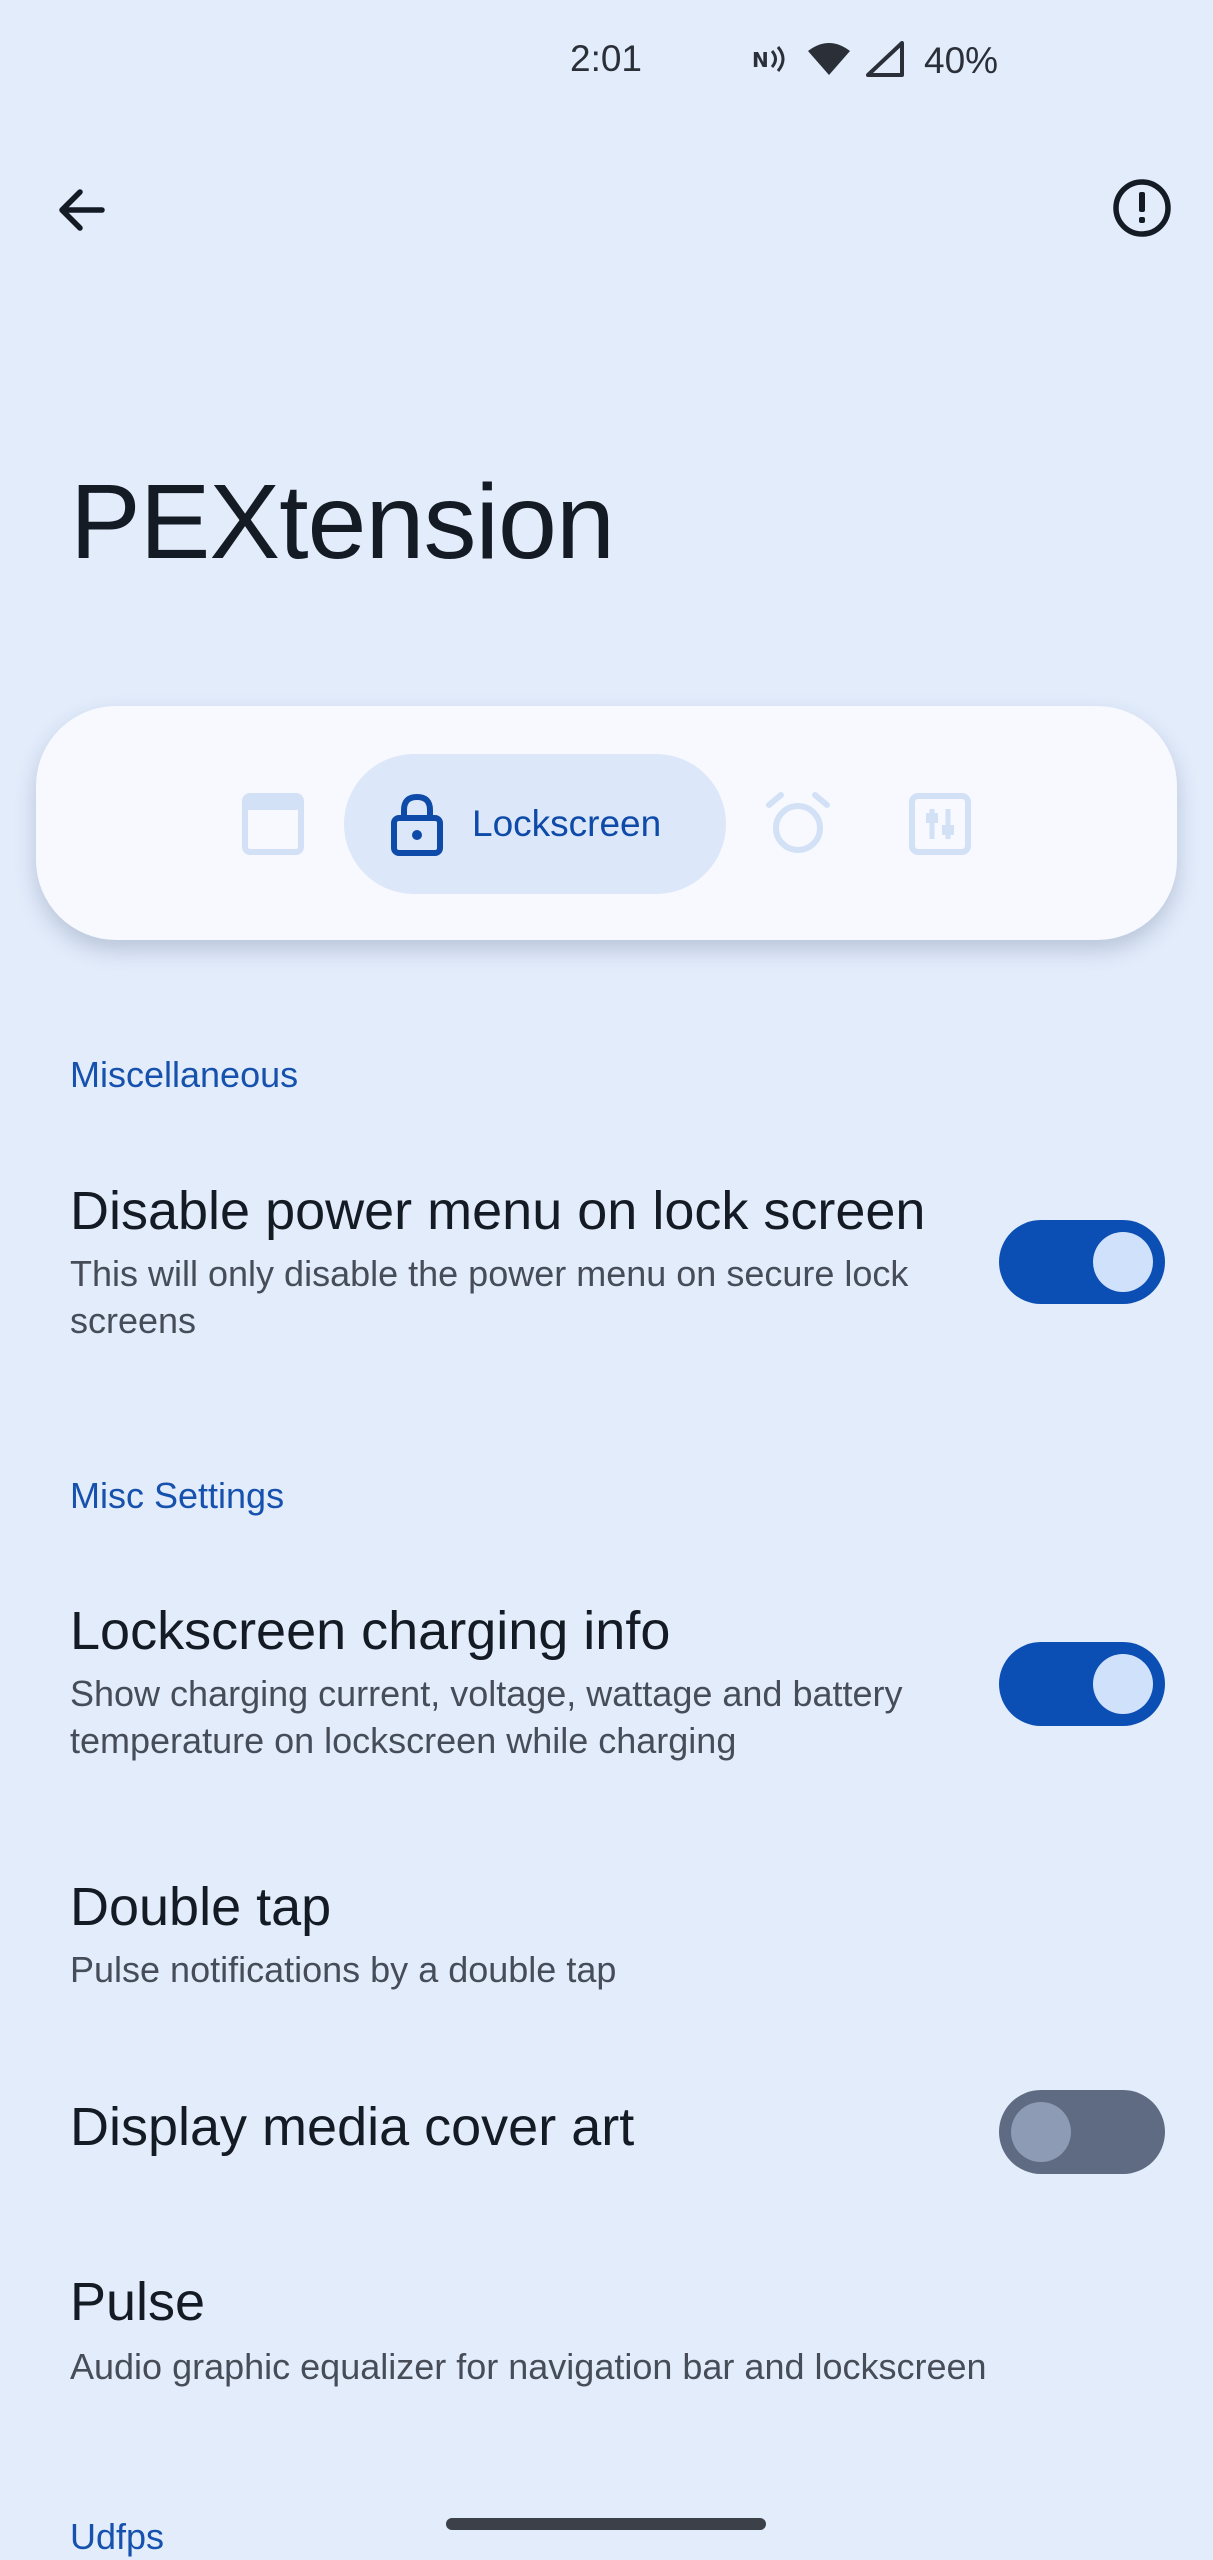  I want to click on charging-info-toggle, so click(1082, 1684).